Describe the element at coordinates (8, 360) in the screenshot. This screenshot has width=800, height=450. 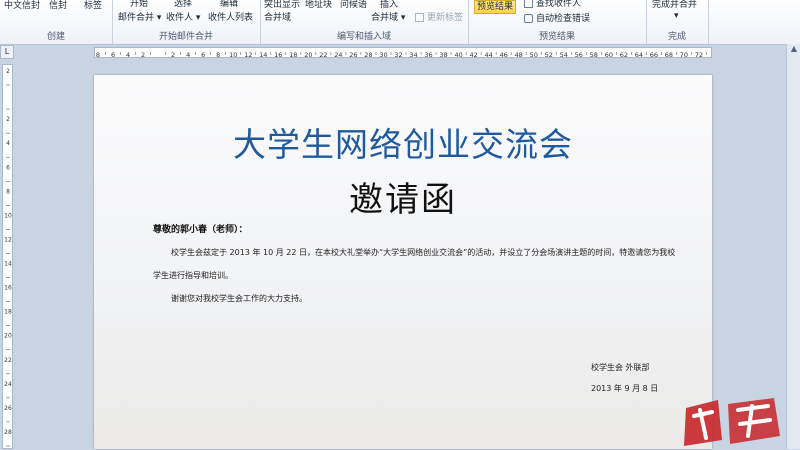
I see `v-ruler-tick-label: 22` at that location.